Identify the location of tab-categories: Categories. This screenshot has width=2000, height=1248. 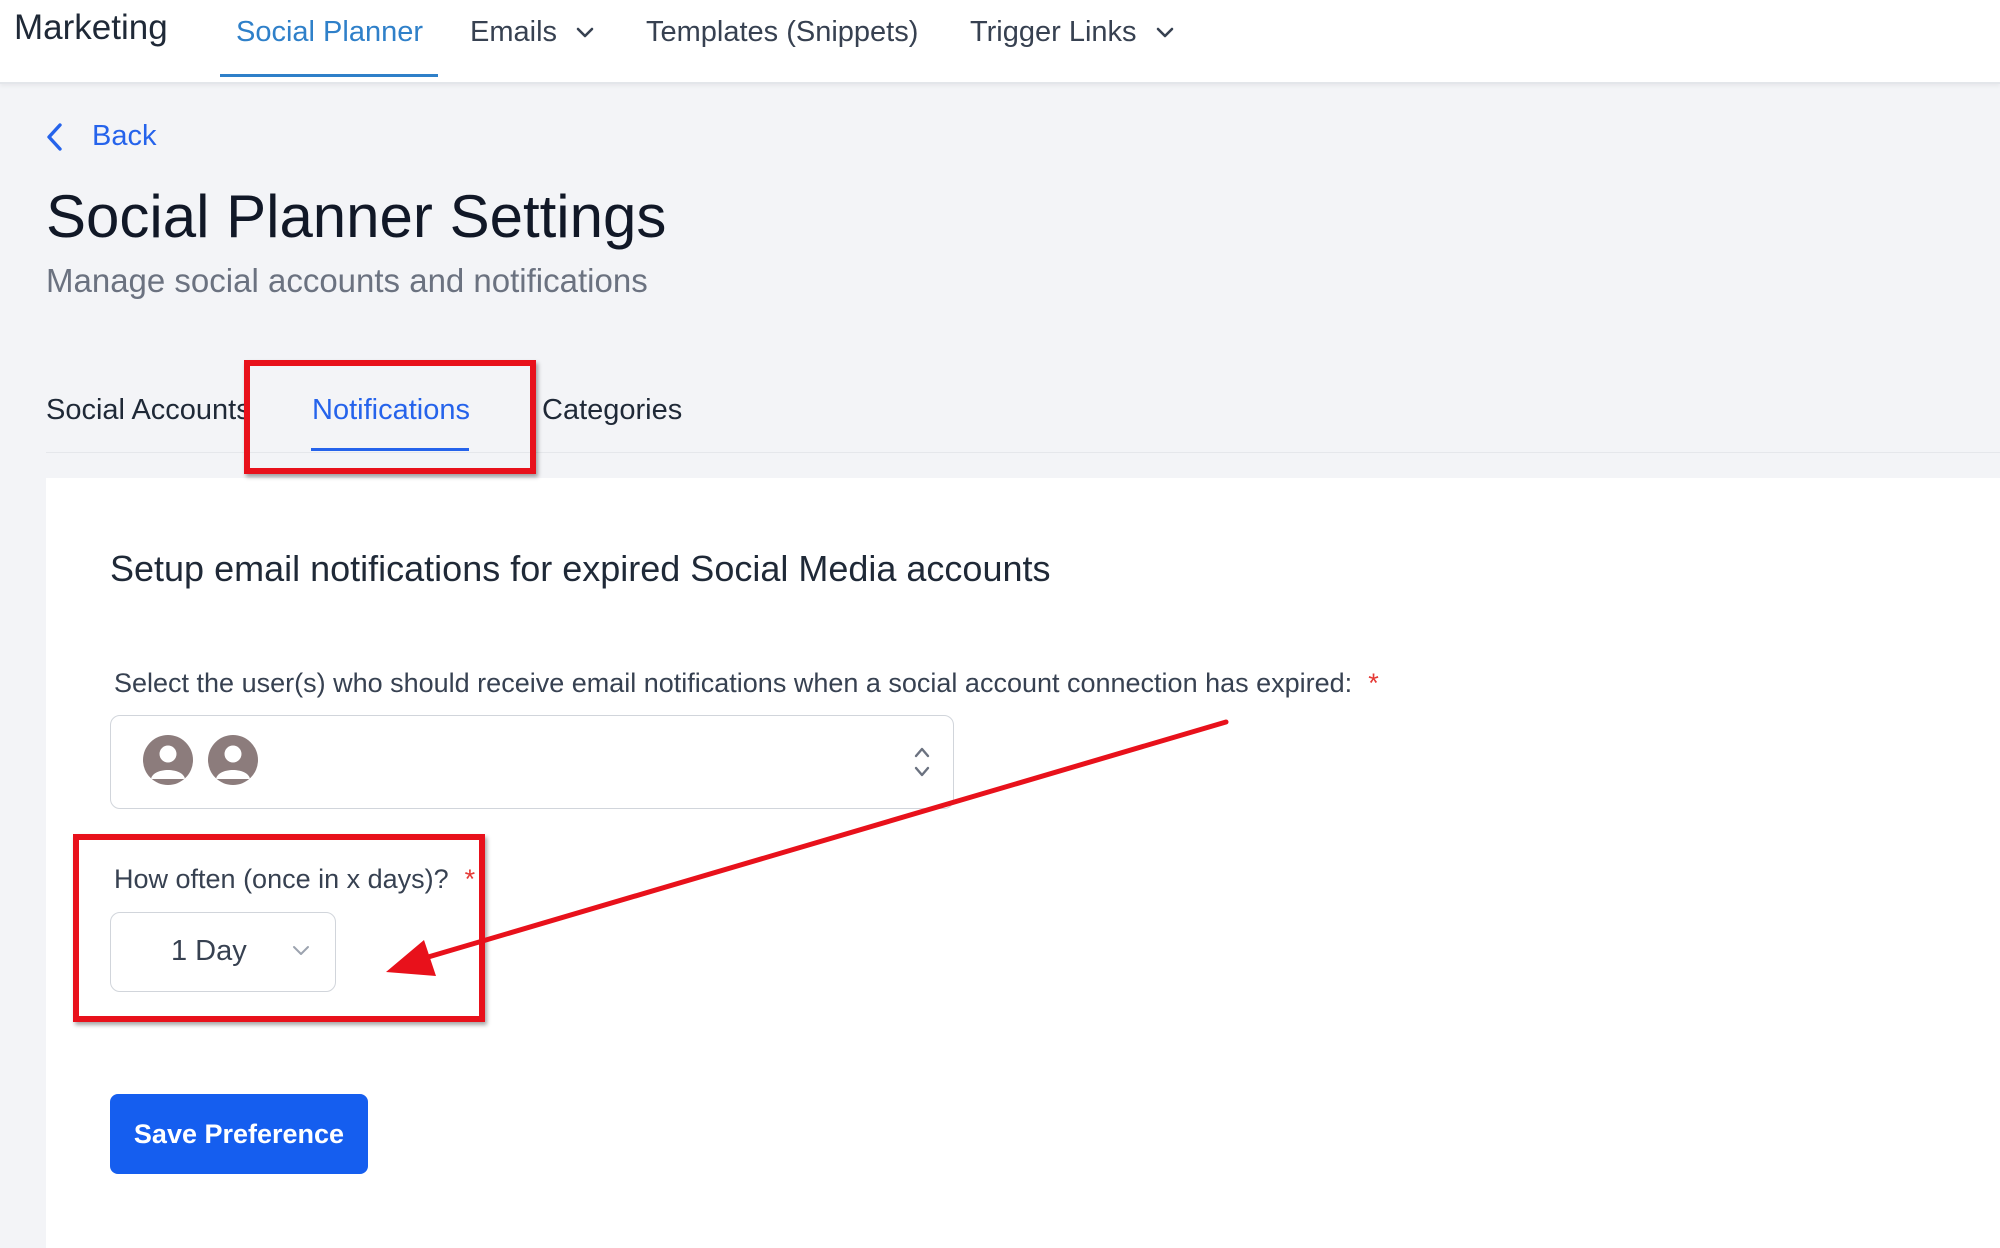
(612, 410).